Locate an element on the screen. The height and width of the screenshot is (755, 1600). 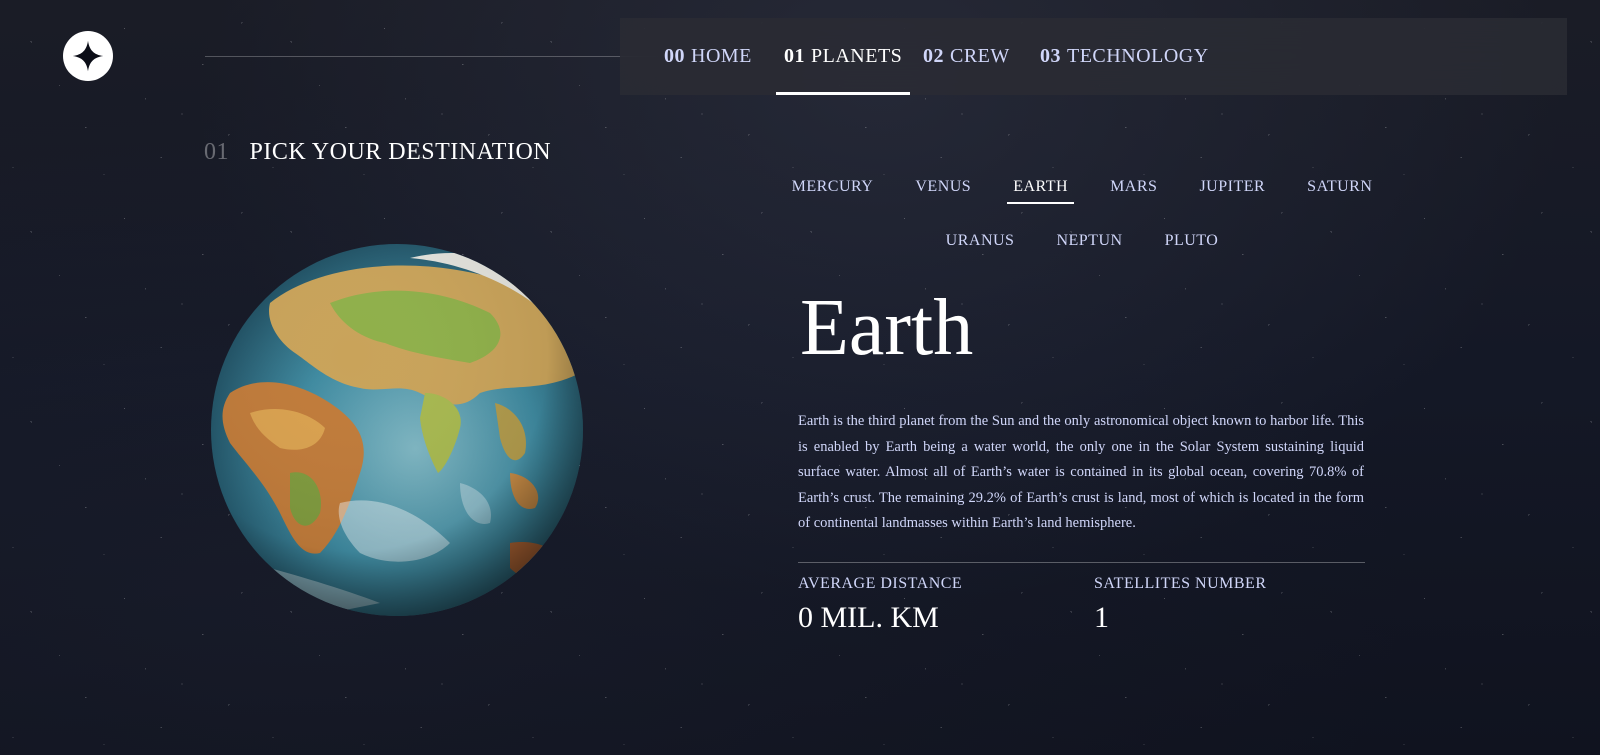
four-point-star-icon is located at coordinates (88, 56).